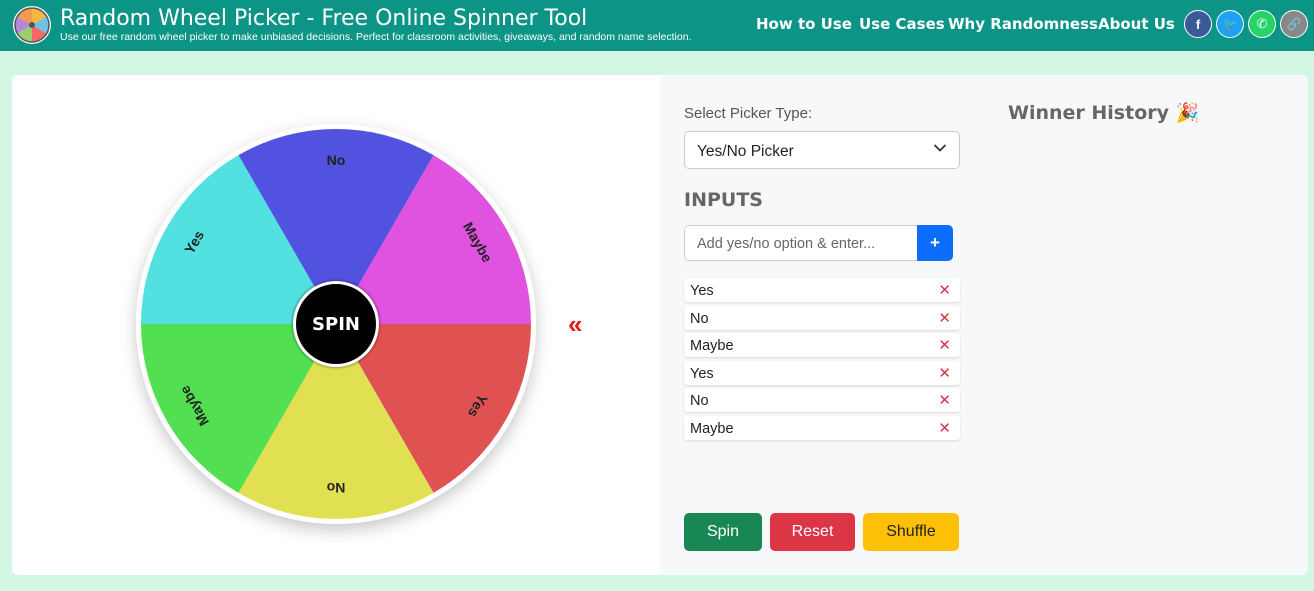  What do you see at coordinates (822, 150) in the screenshot?
I see `picker-type-select: Yes/No Picker` at bounding box center [822, 150].